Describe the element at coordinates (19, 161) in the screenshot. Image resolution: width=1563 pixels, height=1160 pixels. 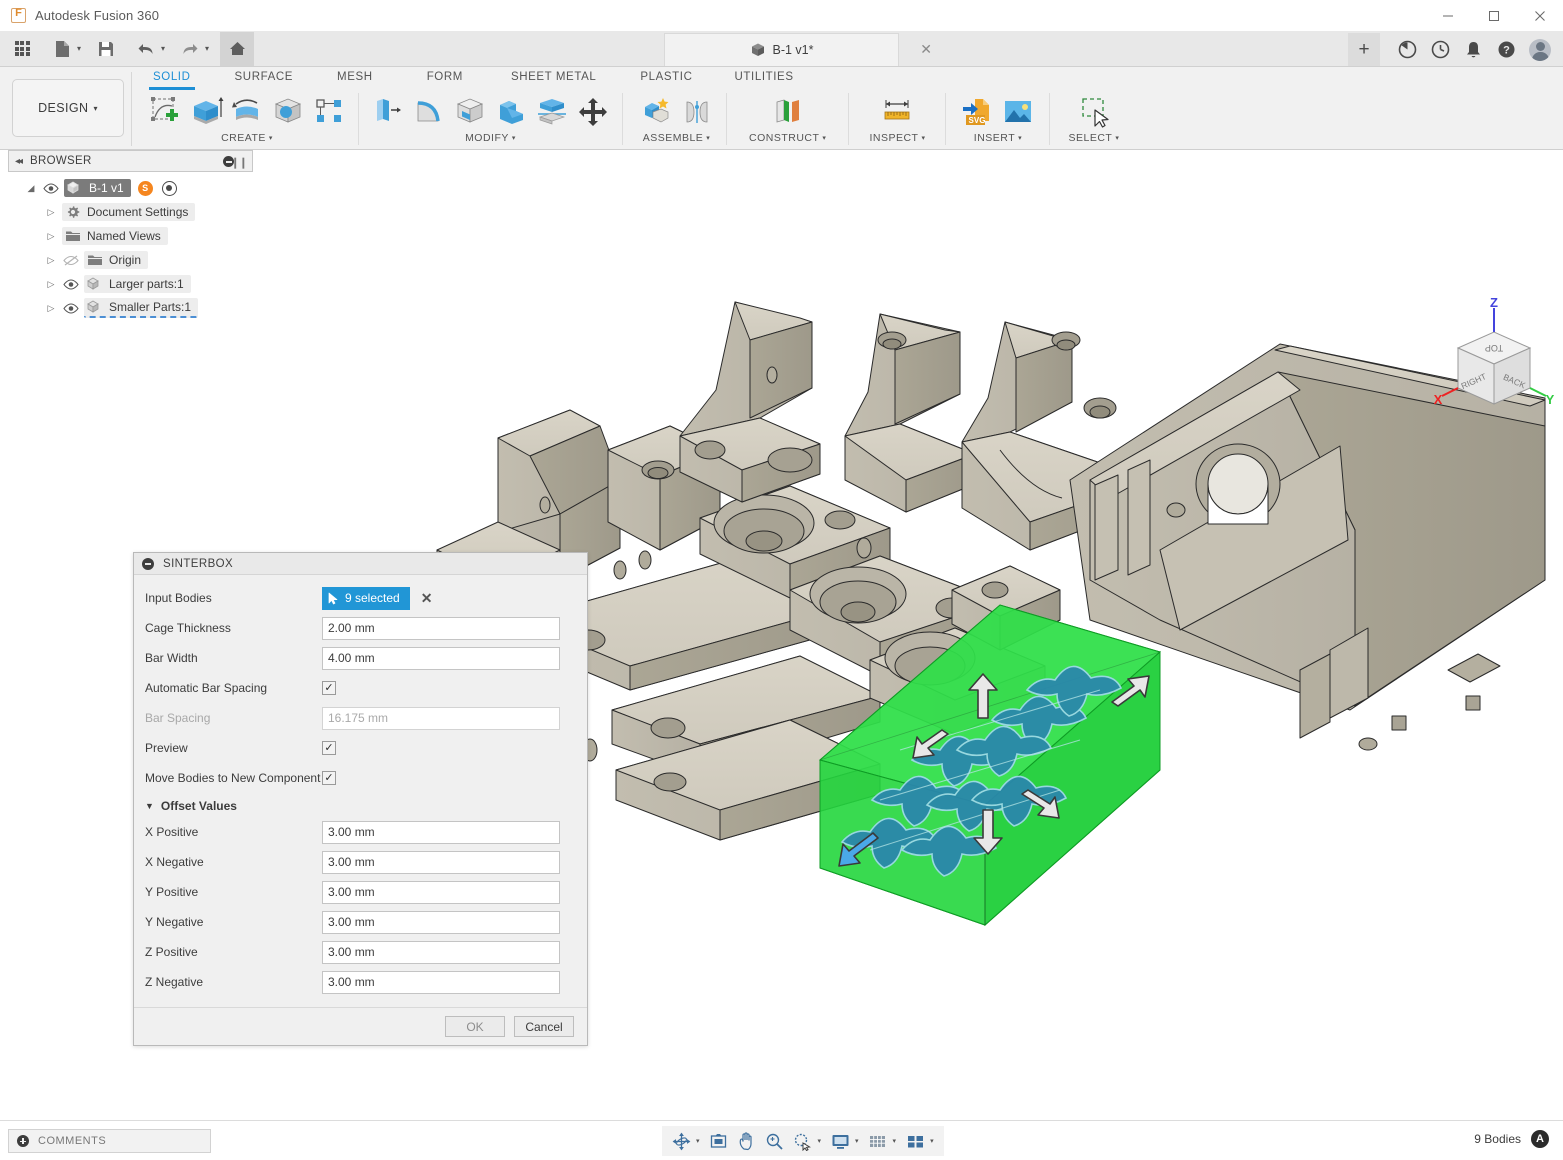
I see `collapse-panel-icon: ◂◂` at that location.